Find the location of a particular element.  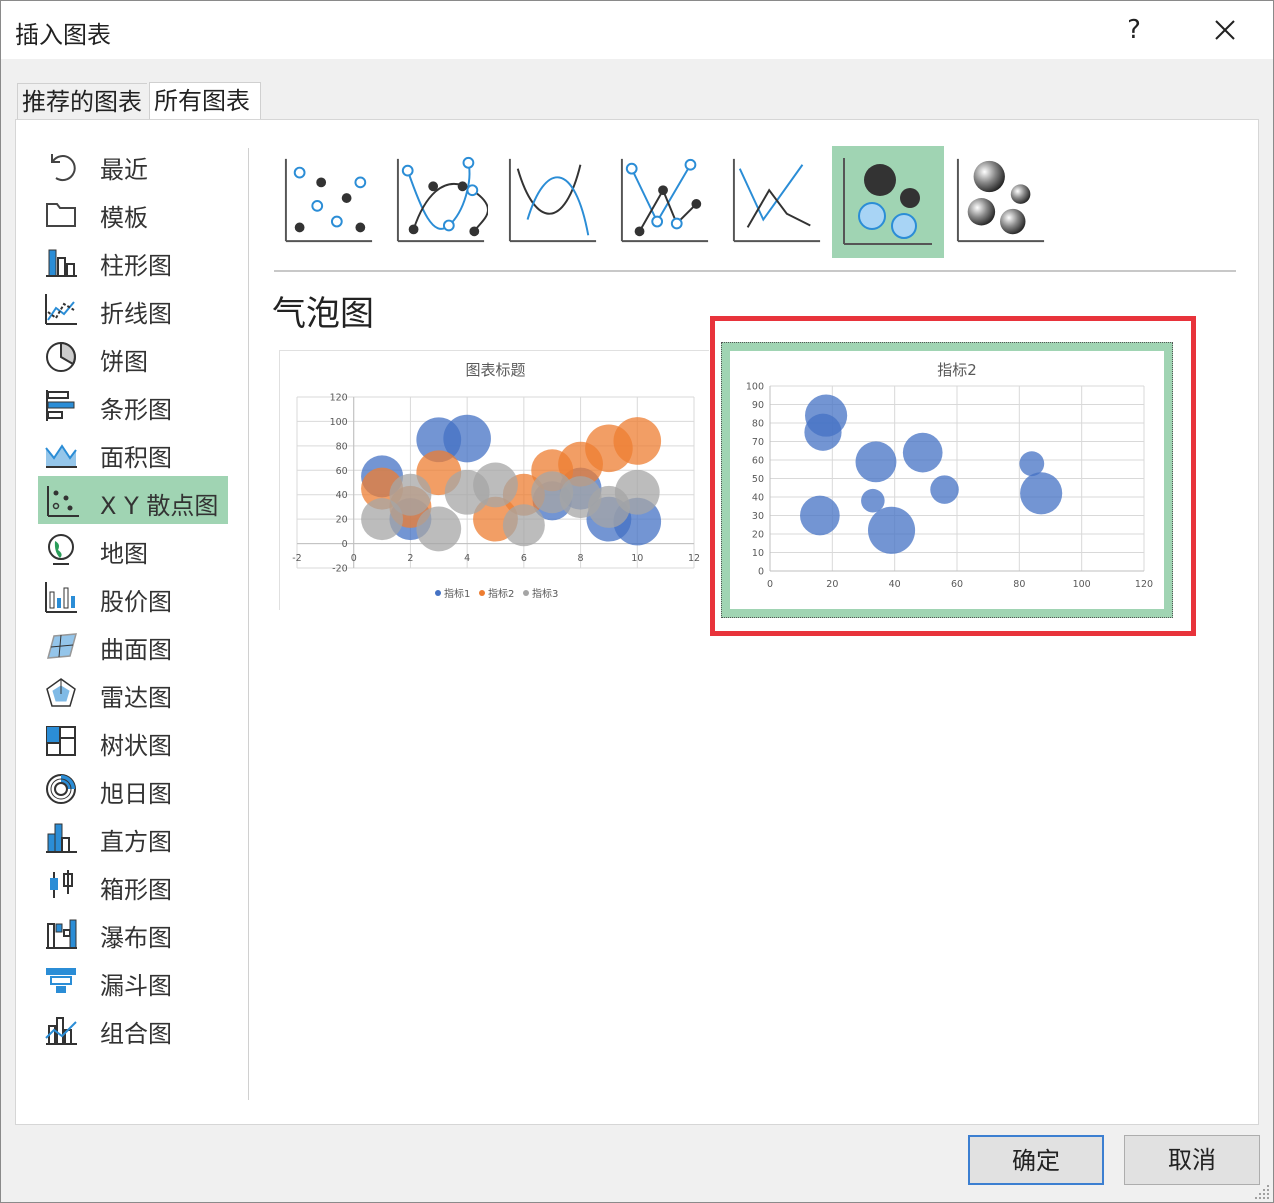

3d-bubble-icon is located at coordinates (1000, 200).